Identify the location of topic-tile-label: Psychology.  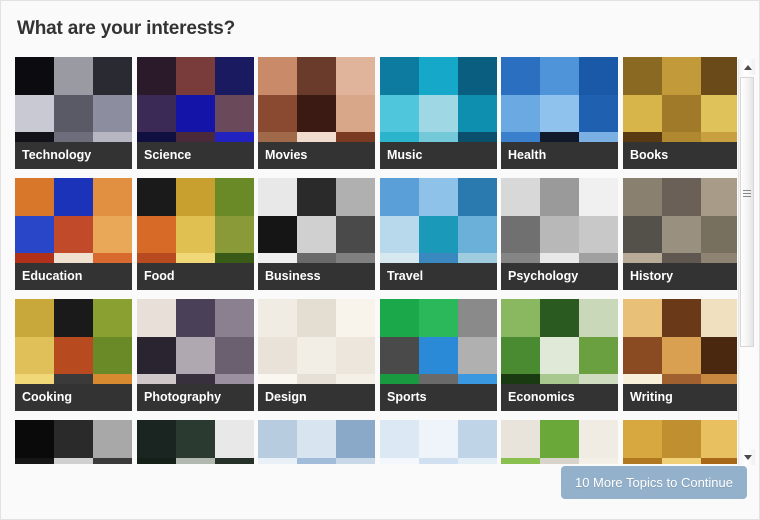
(559, 276).